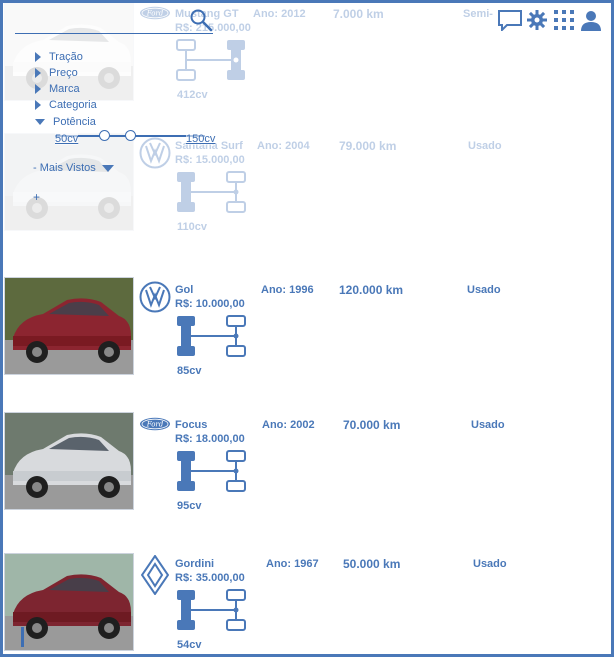 The image size is (614, 657). What do you see at coordinates (57, 89) in the screenshot?
I see `filter-marca: Marca` at bounding box center [57, 89].